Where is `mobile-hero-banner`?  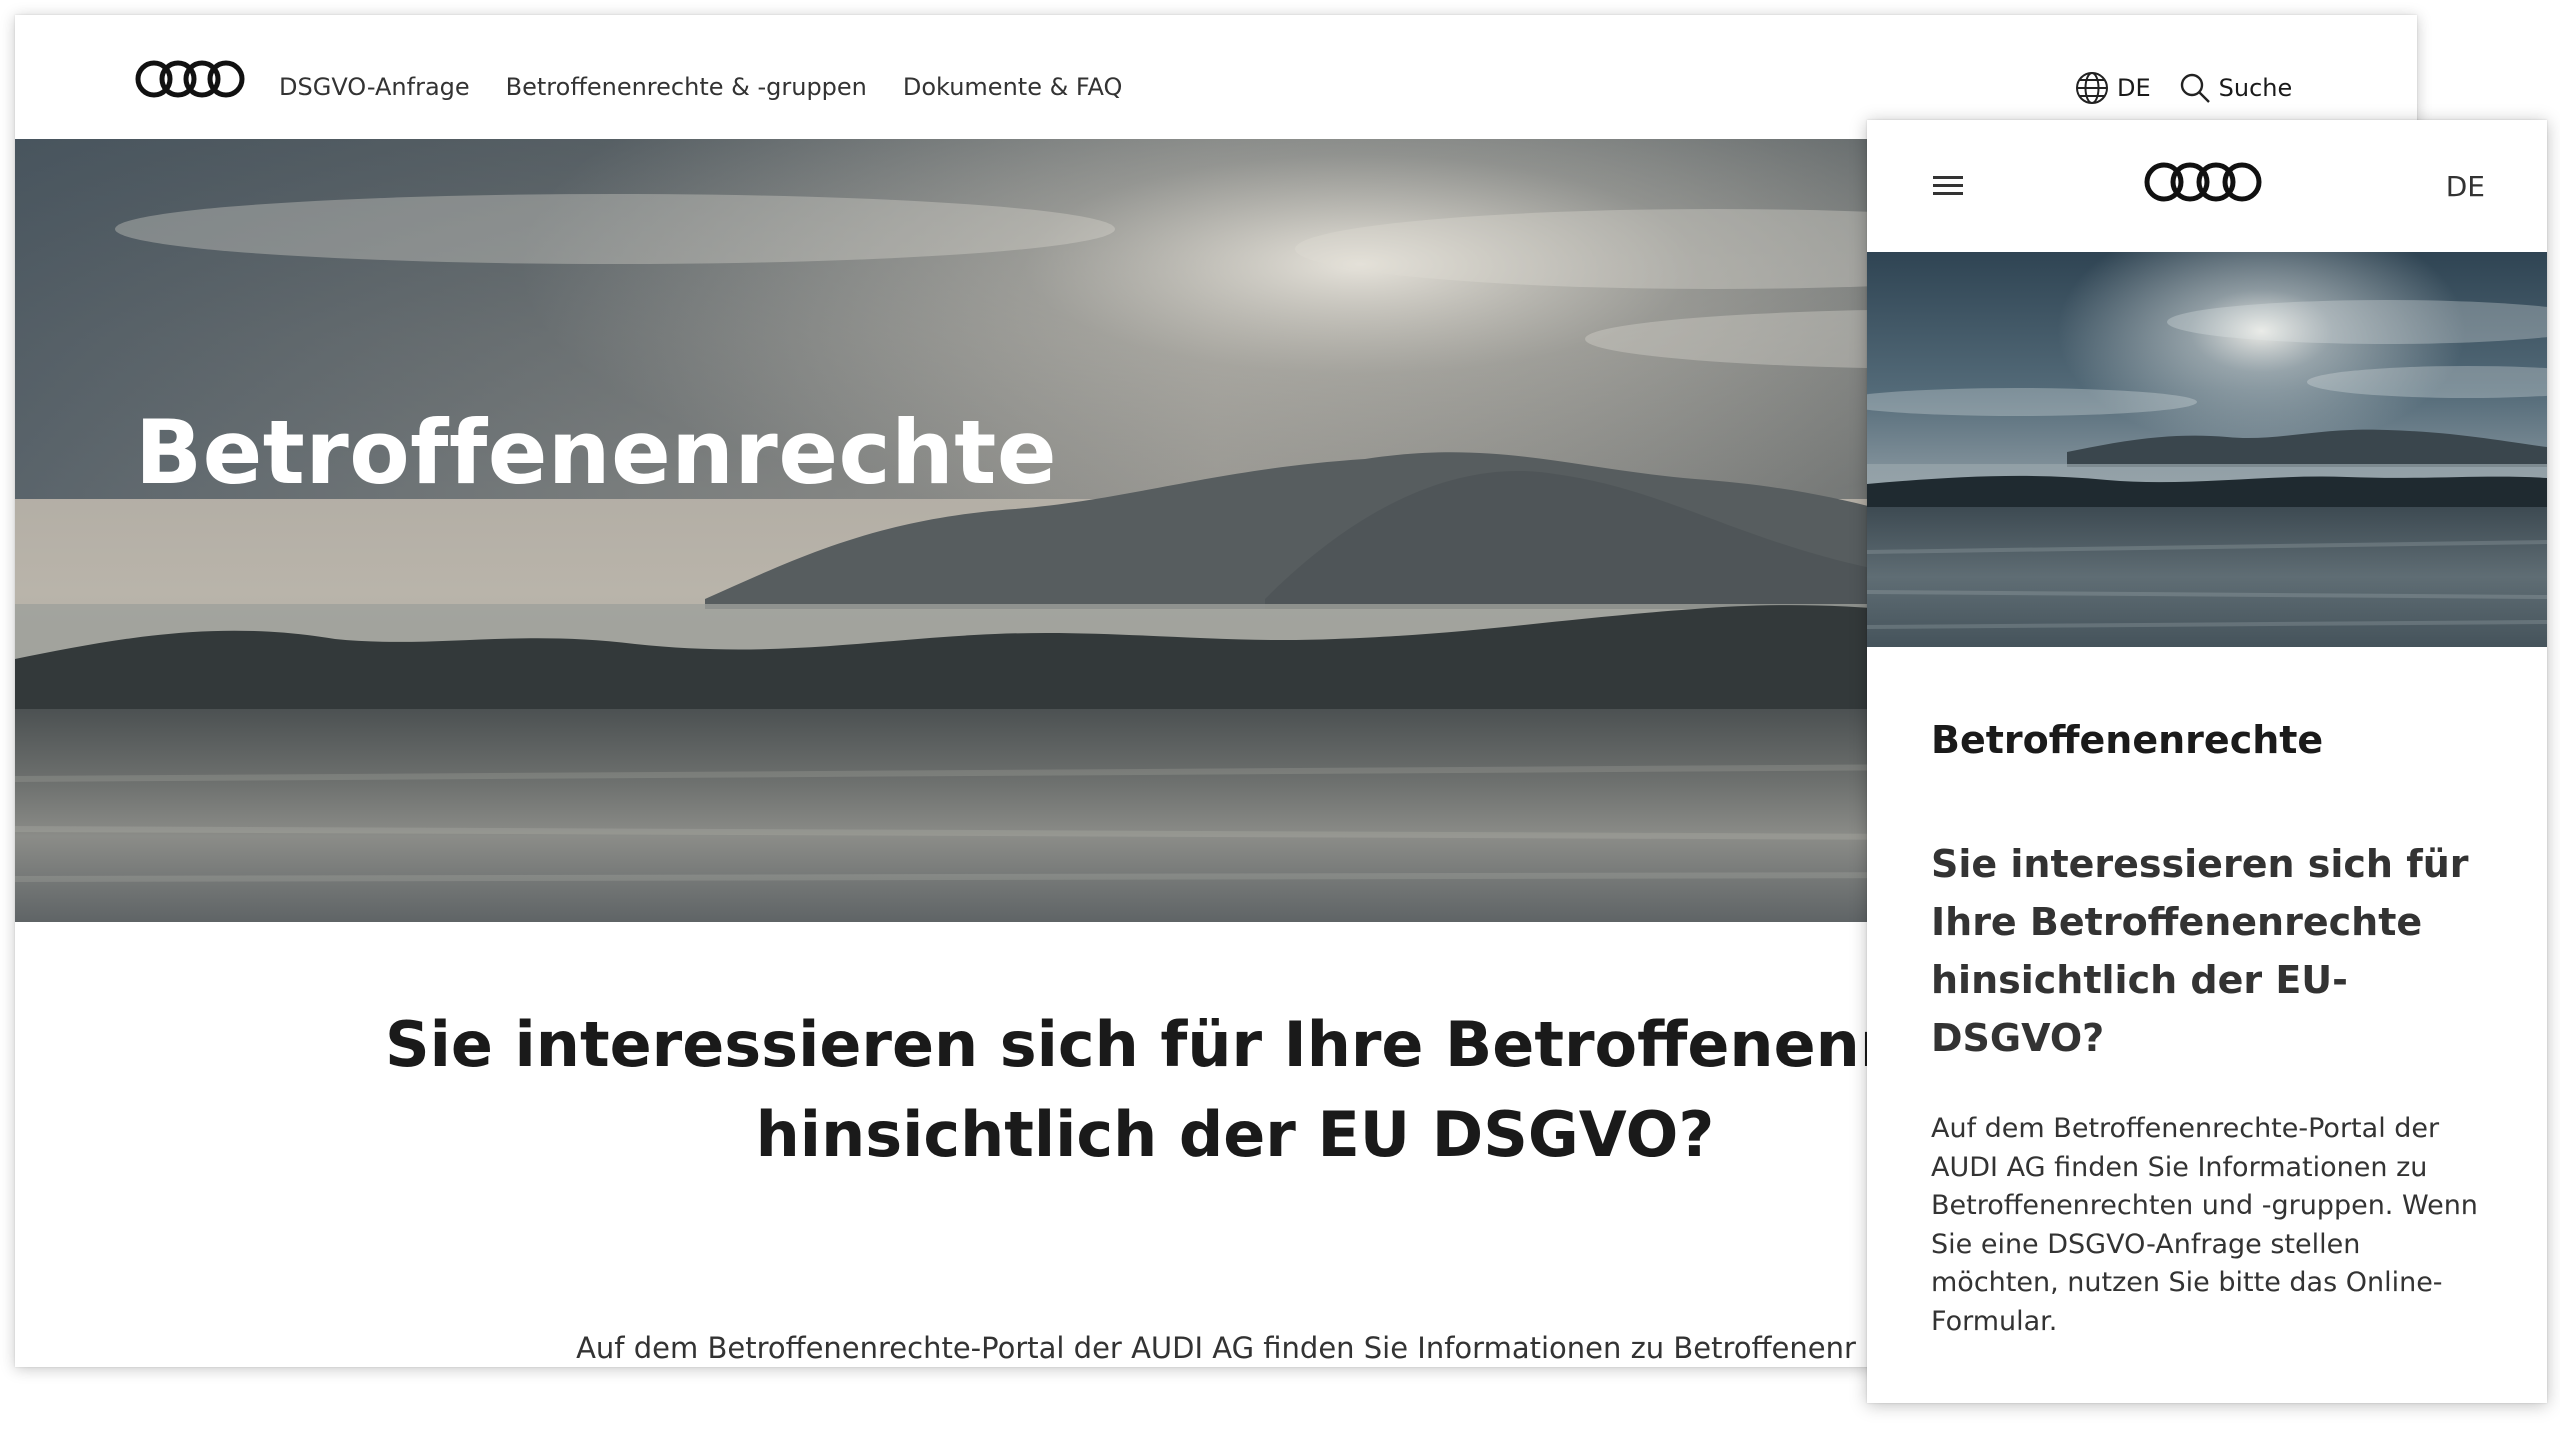 mobile-hero-banner is located at coordinates (2207, 449).